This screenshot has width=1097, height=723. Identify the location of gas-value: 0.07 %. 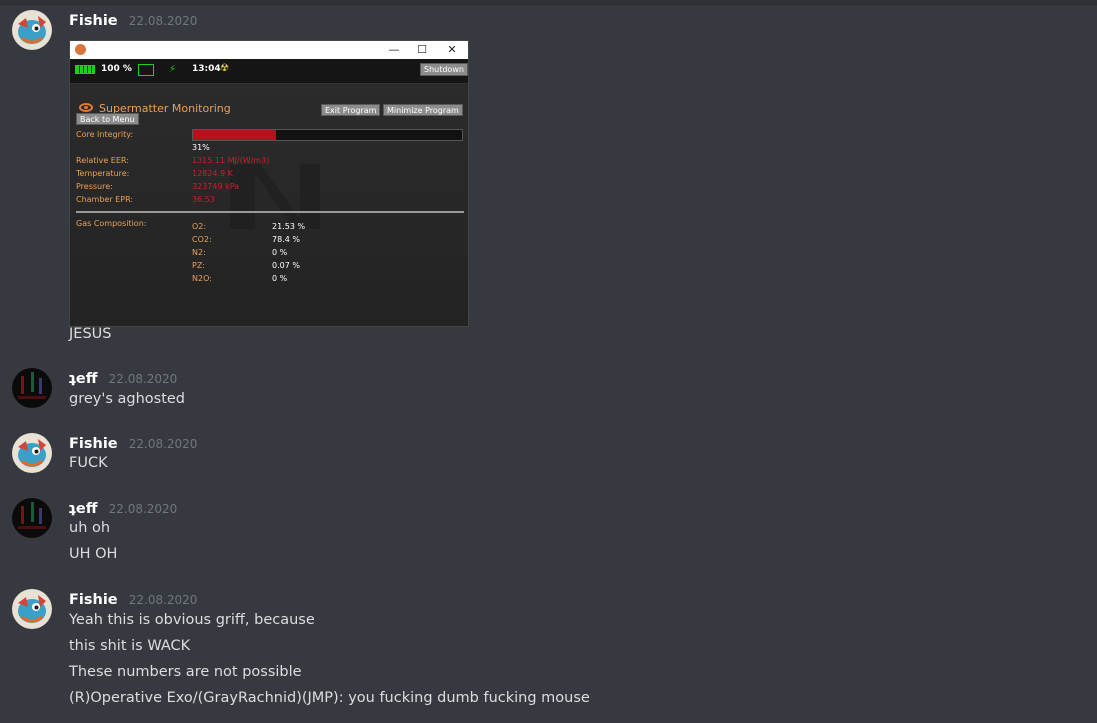
(286, 265).